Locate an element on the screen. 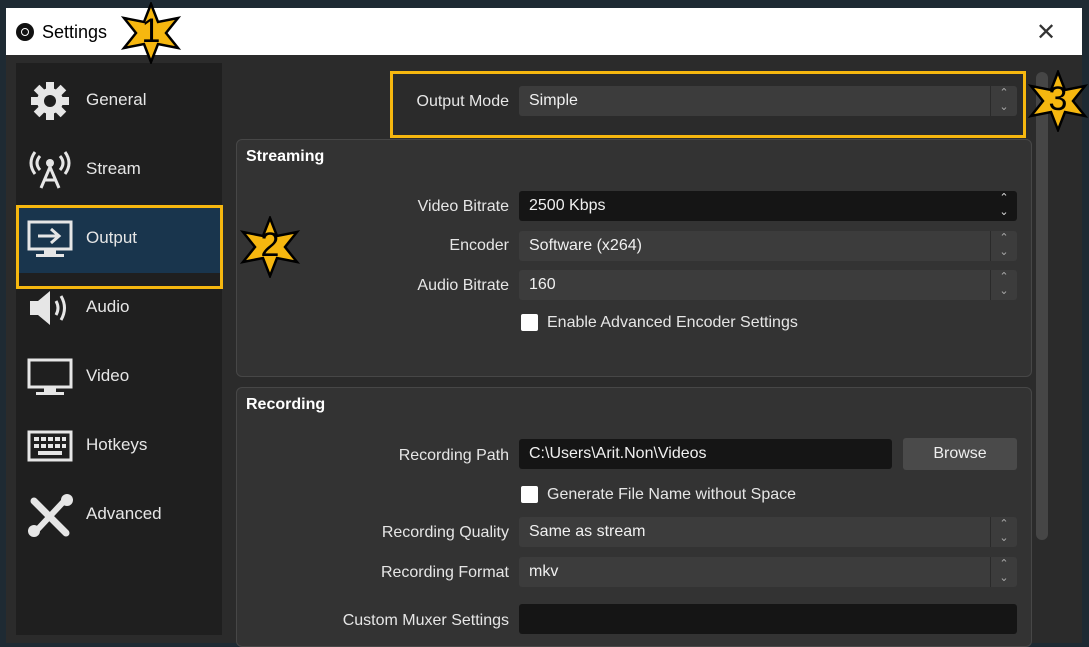  tools-icon is located at coordinates (50, 515).